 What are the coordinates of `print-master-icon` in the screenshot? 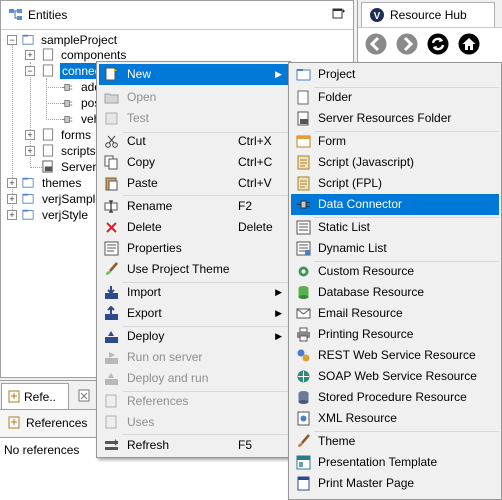 It's located at (303, 483).